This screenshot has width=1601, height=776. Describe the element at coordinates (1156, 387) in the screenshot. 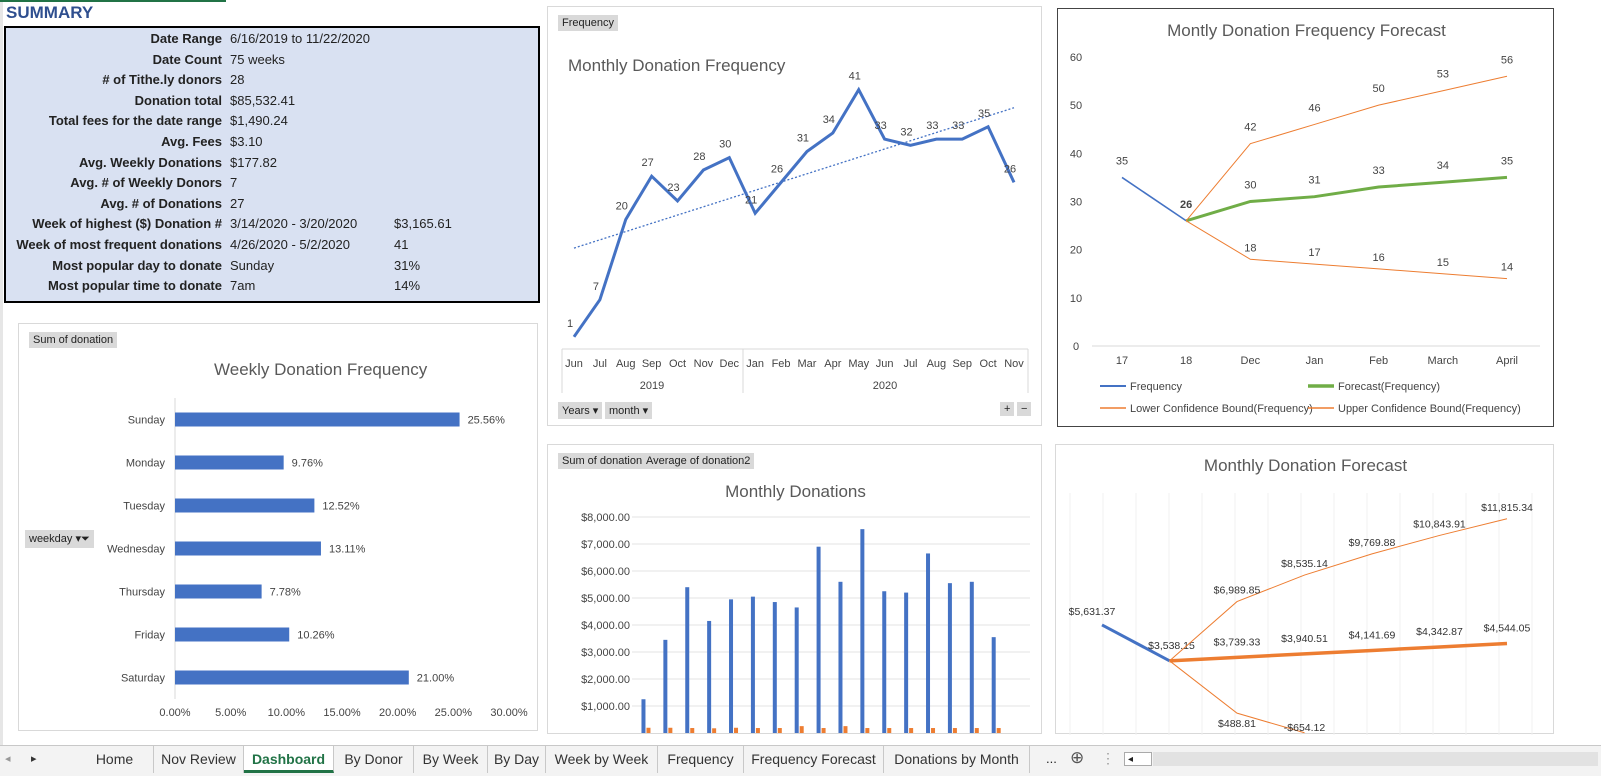

I see `legend-entry: Frequency` at that location.